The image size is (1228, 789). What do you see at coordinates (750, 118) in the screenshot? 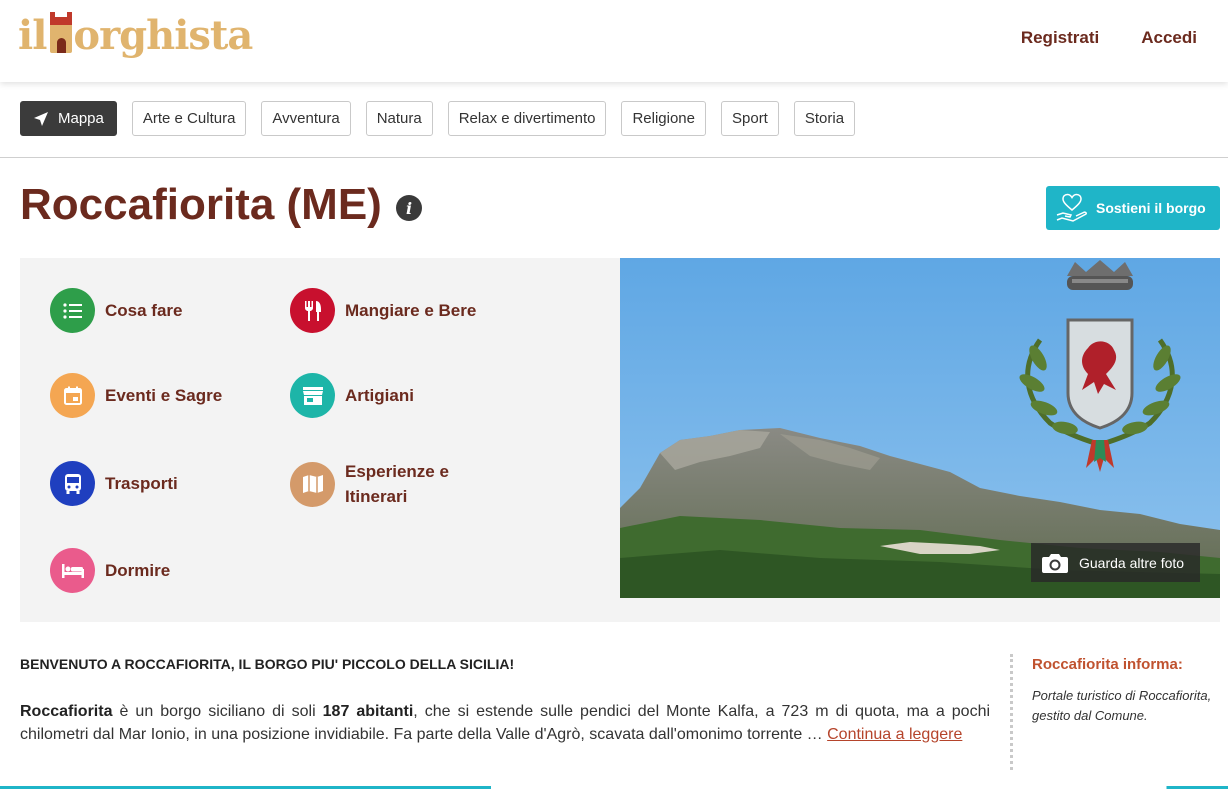
I see `category-sport: Sport` at bounding box center [750, 118].